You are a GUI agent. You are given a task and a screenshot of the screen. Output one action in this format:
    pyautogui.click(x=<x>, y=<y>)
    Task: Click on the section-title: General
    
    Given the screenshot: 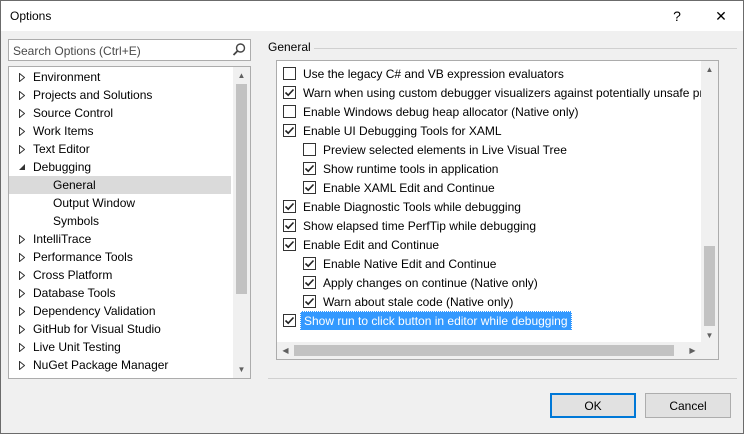 What is the action you would take?
    pyautogui.click(x=289, y=47)
    